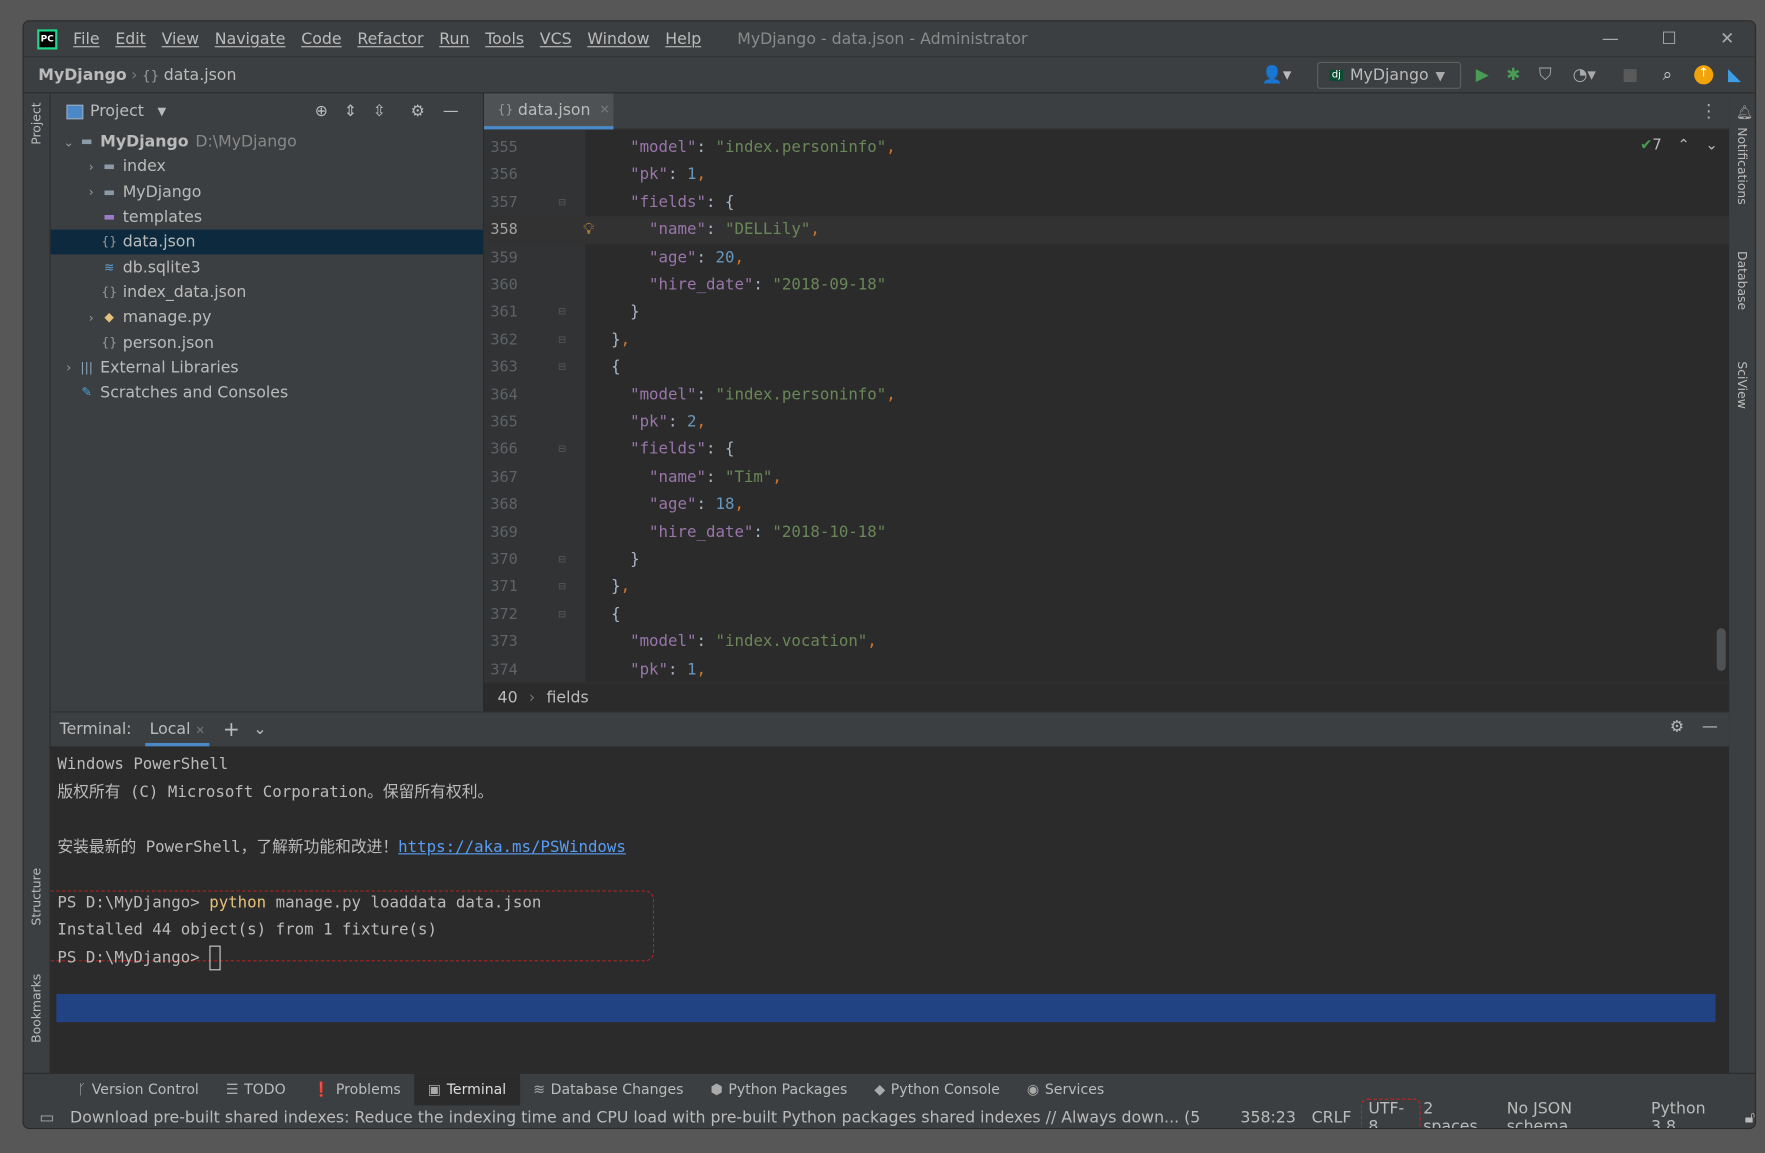  I want to click on lightbulb-icon: 💡︎, so click(588, 229).